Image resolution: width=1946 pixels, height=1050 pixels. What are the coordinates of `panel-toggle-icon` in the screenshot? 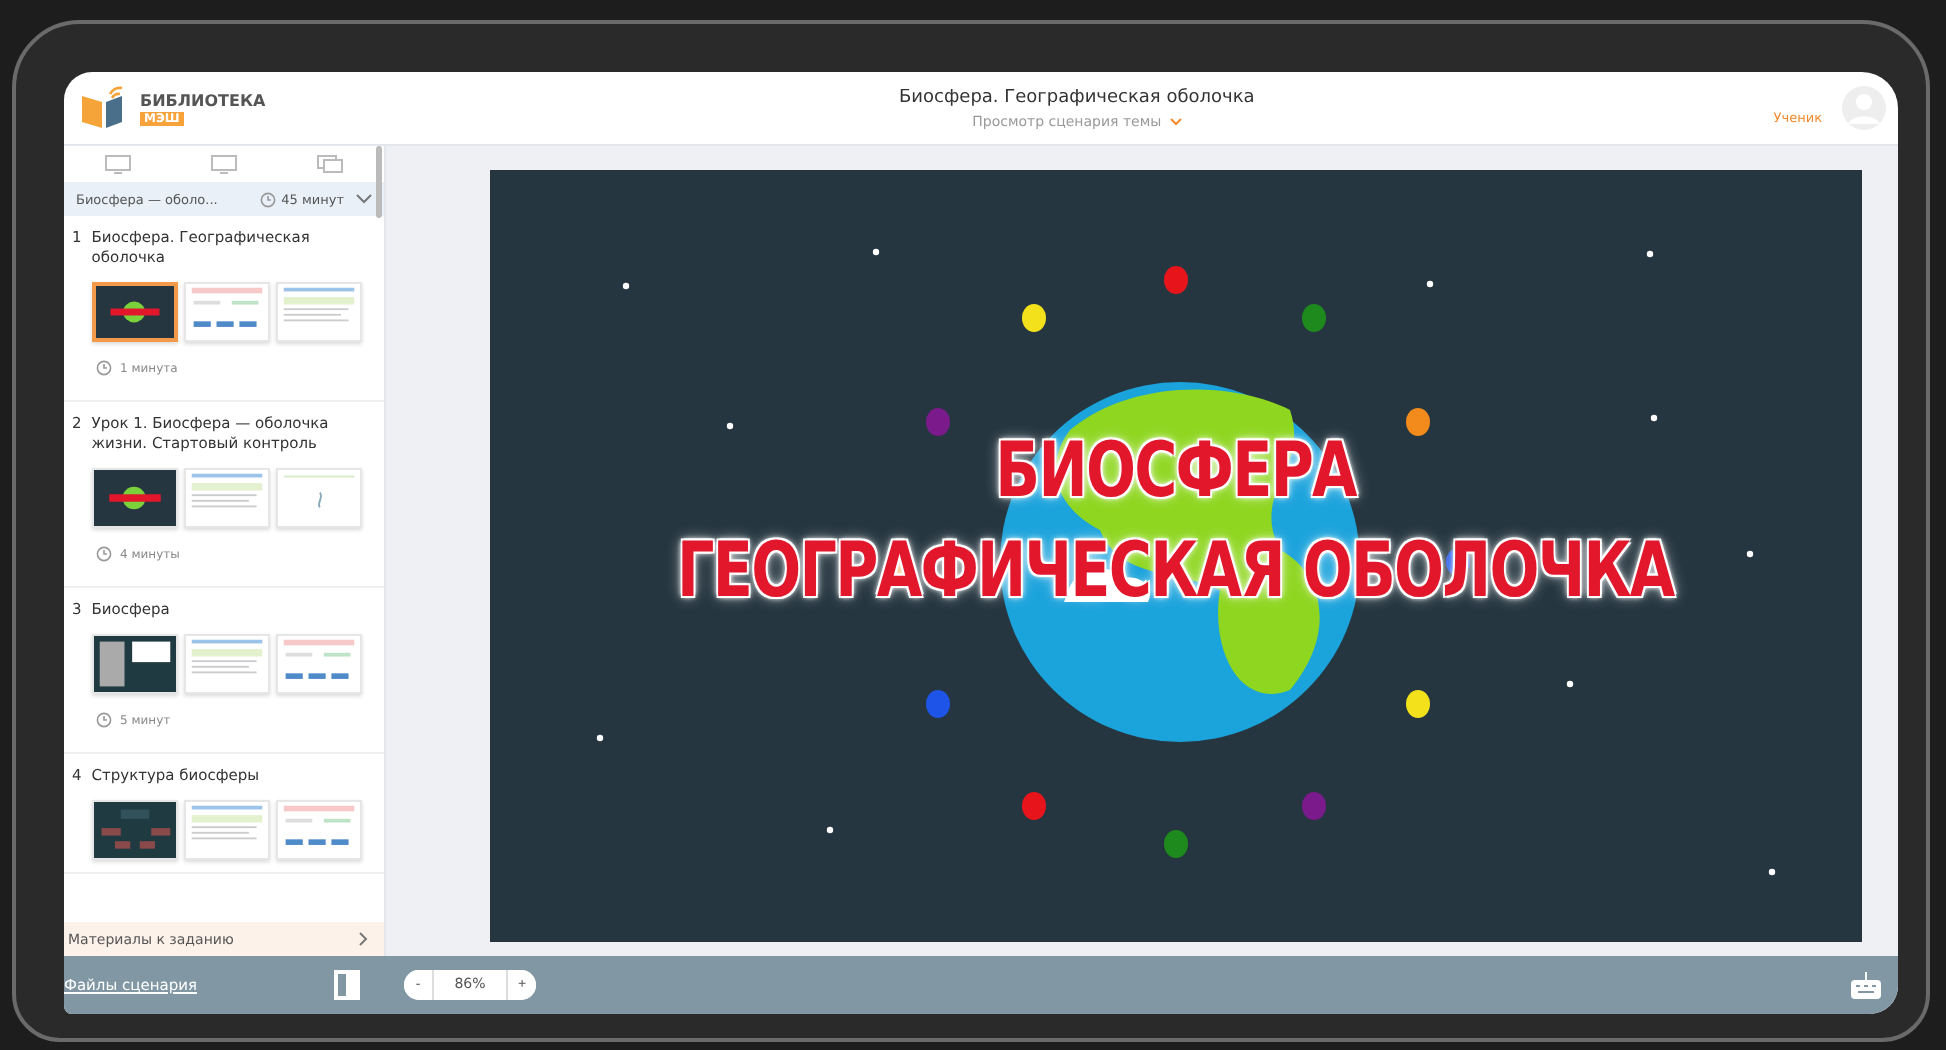 It's located at (347, 985).